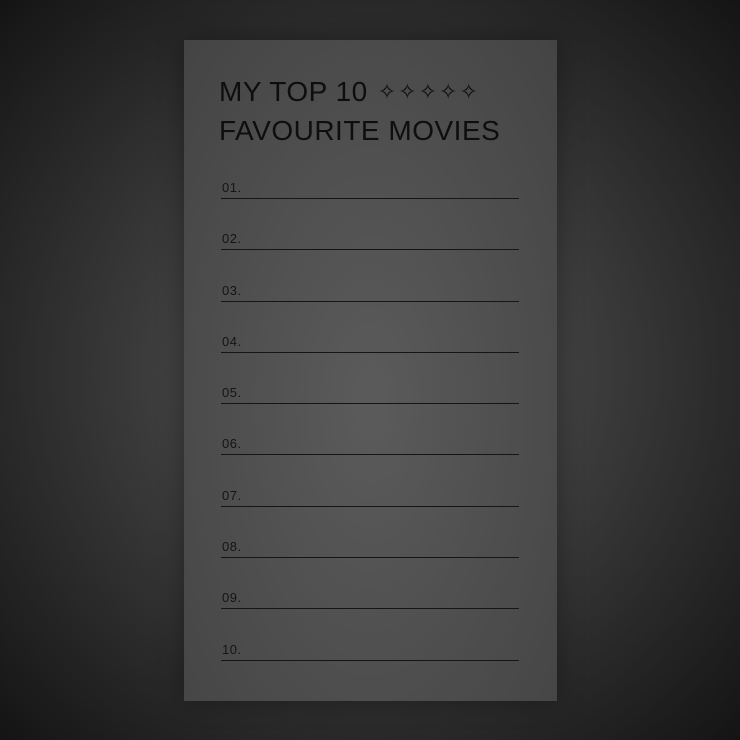 The width and height of the screenshot is (740, 740). What do you see at coordinates (232, 547) in the screenshot?
I see `item-number: 08.` at bounding box center [232, 547].